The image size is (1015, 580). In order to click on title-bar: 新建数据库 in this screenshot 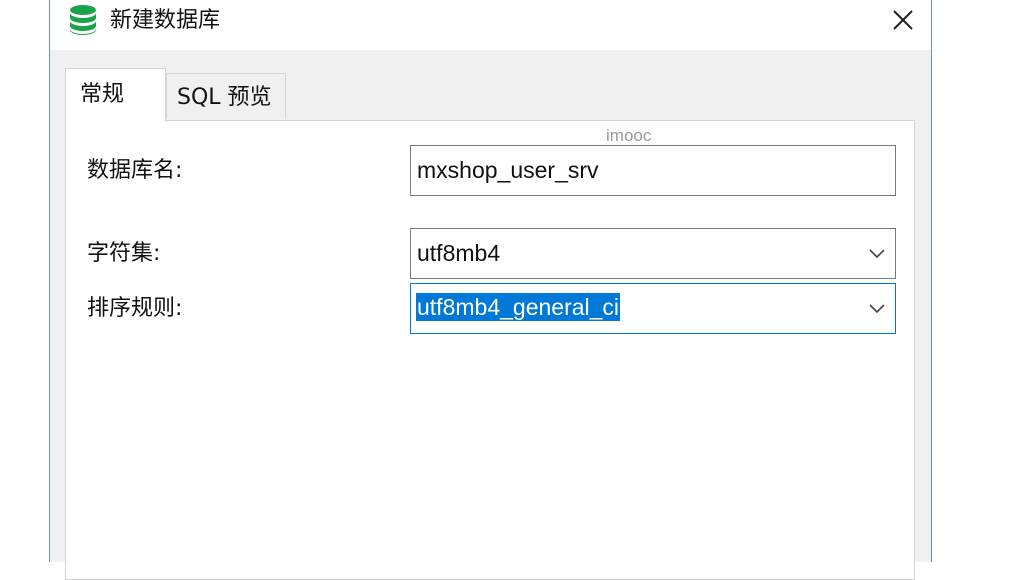, I will do `click(490, 25)`.